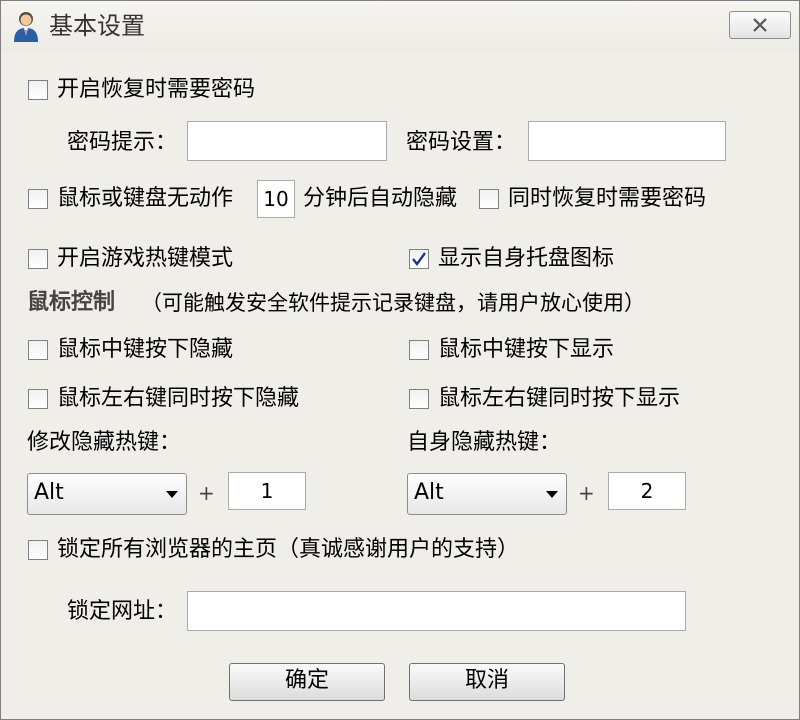 Image resolution: width=800 pixels, height=720 pixels. Describe the element at coordinates (393, 303) in the screenshot. I see `mouse-control-note: （可能触发安全软件提示记录键盘，请用户放心使用）` at that location.